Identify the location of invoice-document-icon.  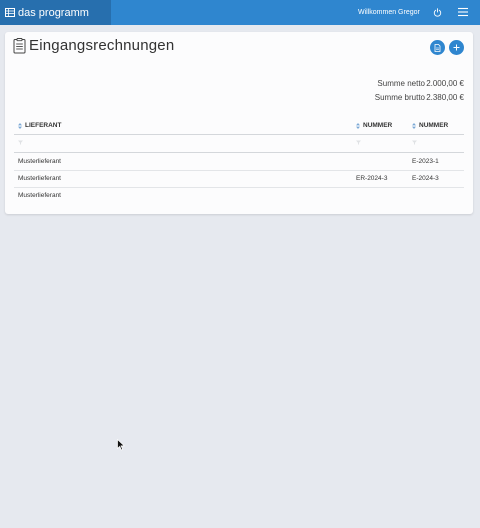
(19, 46).